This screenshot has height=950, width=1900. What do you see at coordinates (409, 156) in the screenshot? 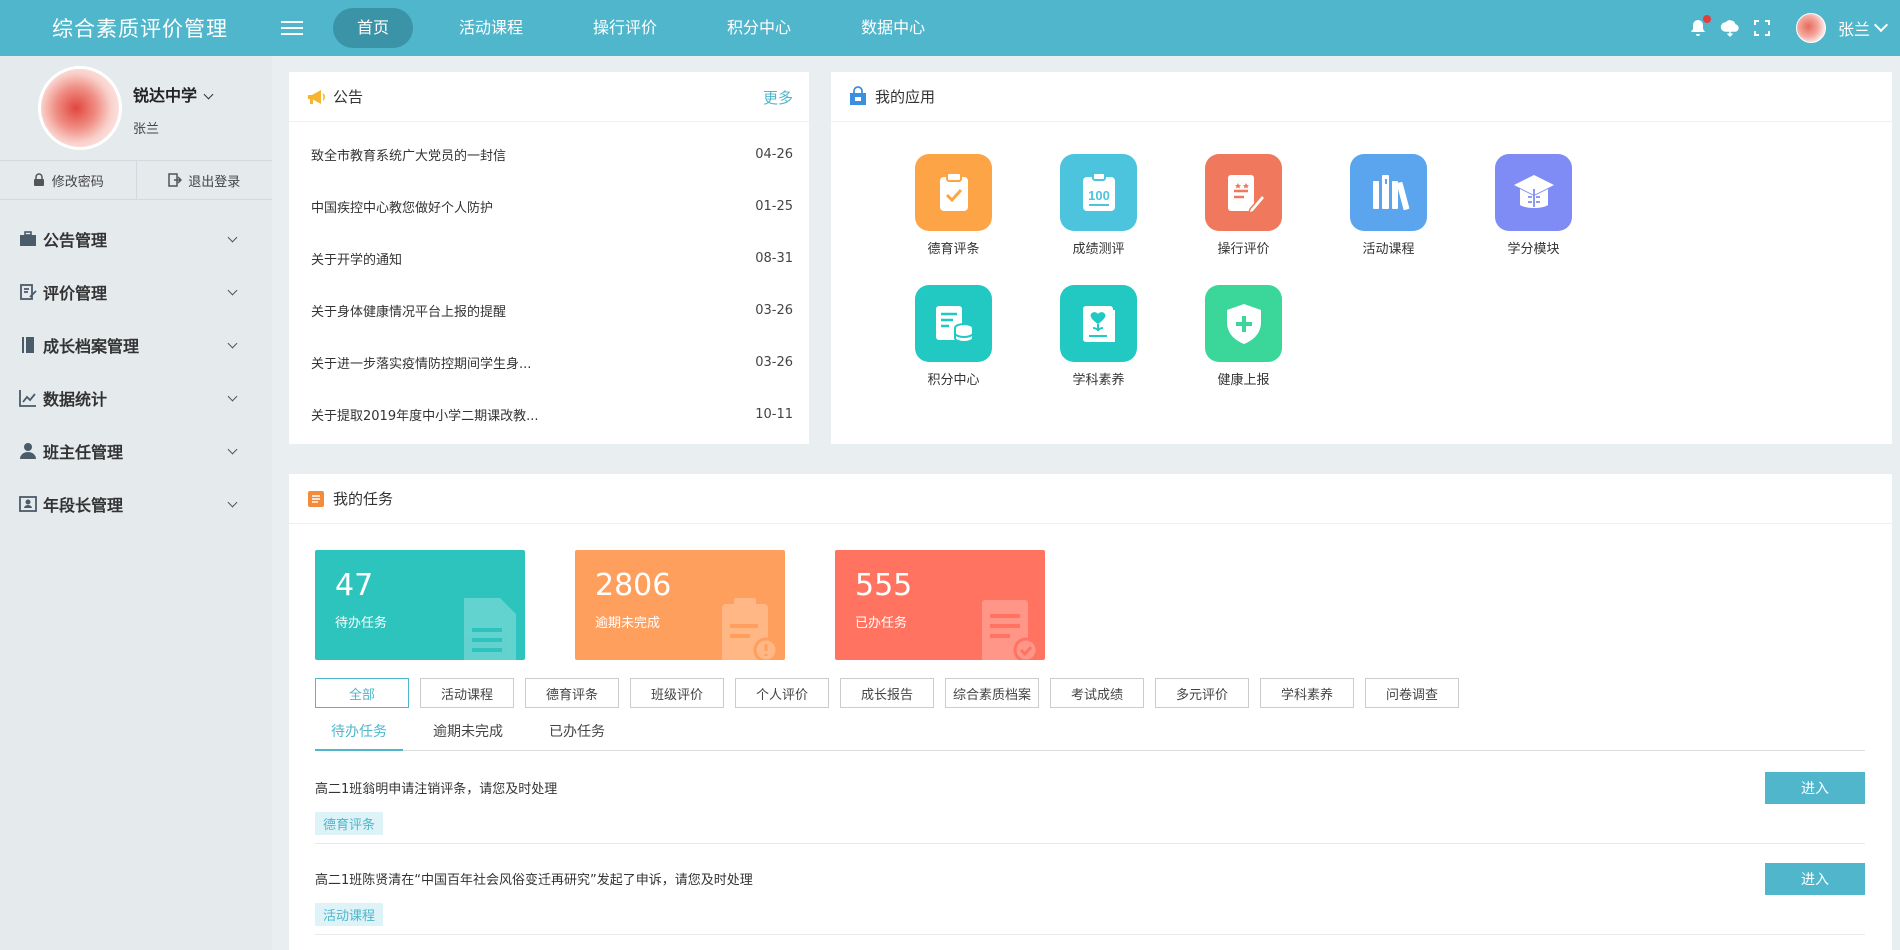
I see `notice-item-title: 致全市教育系统广大党员的一封信` at bounding box center [409, 156].